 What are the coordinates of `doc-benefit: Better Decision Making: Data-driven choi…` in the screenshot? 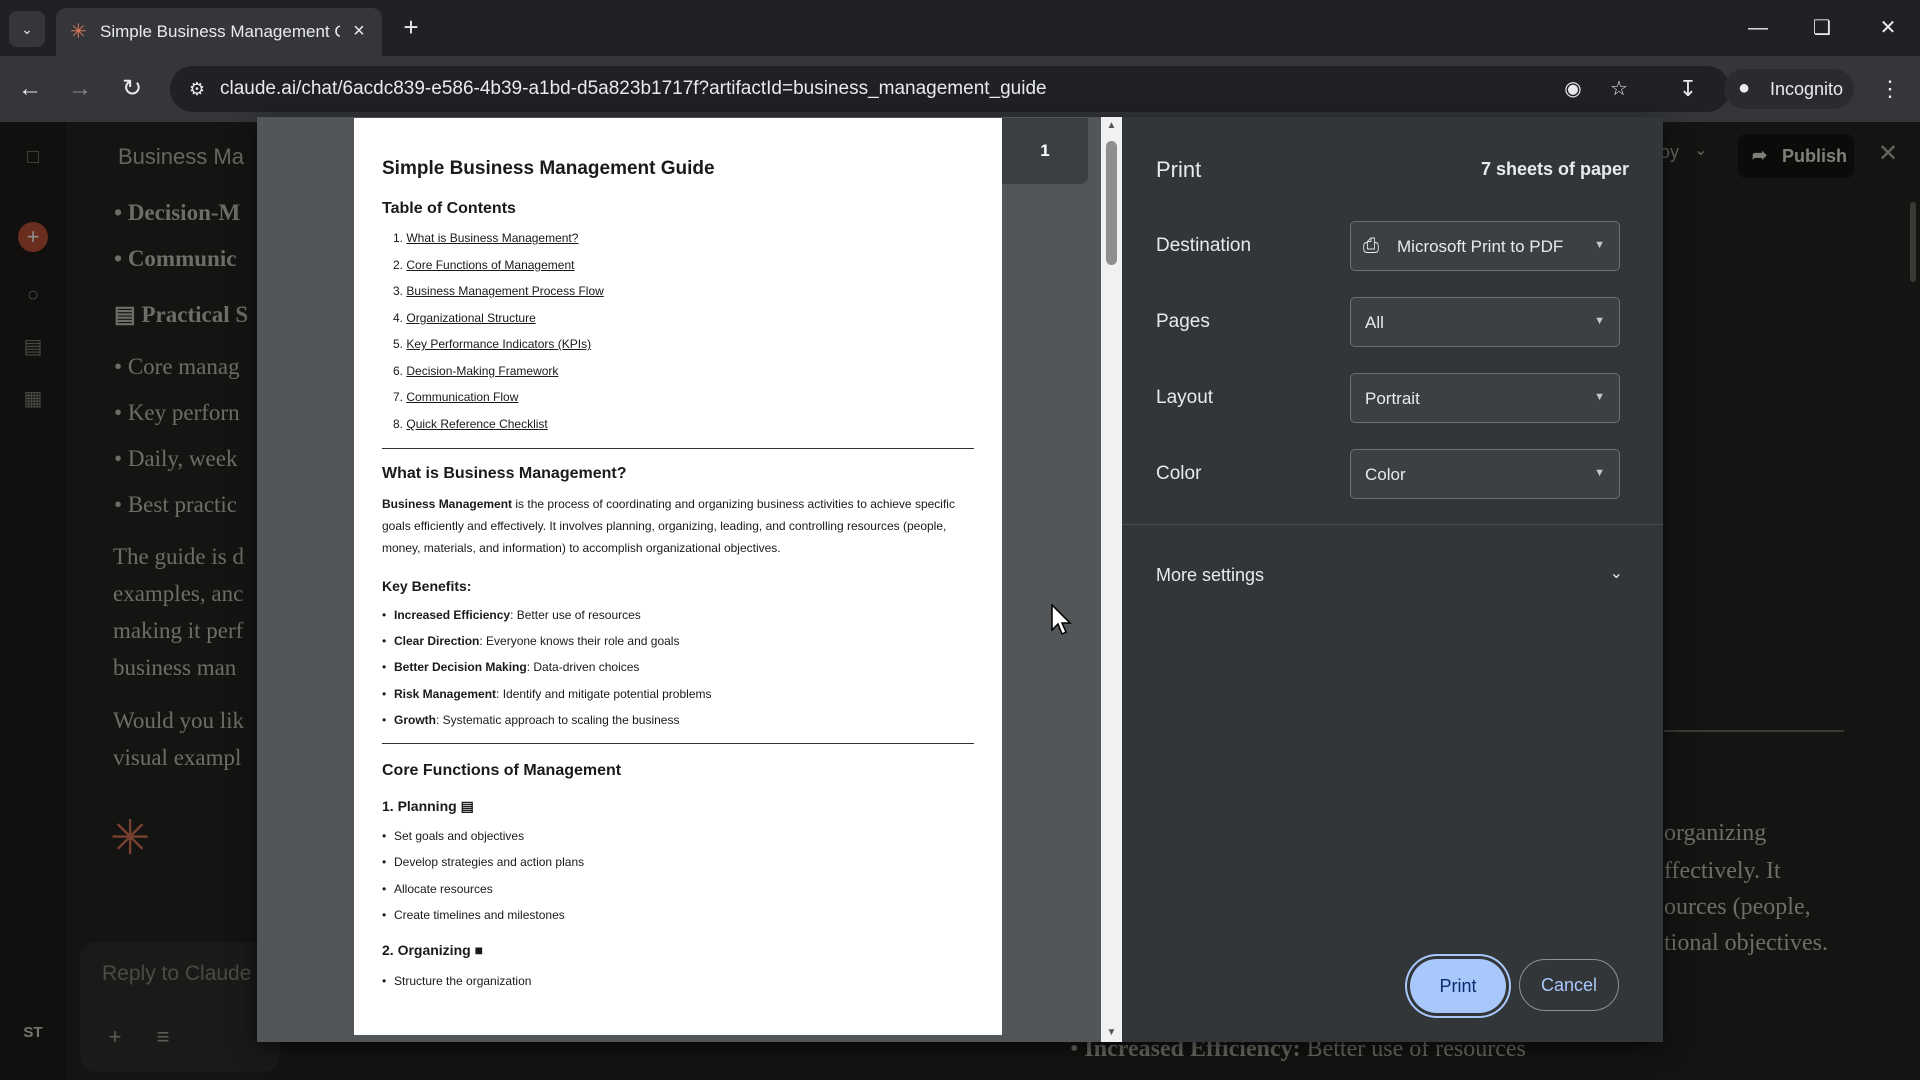 It's located at (511, 667).